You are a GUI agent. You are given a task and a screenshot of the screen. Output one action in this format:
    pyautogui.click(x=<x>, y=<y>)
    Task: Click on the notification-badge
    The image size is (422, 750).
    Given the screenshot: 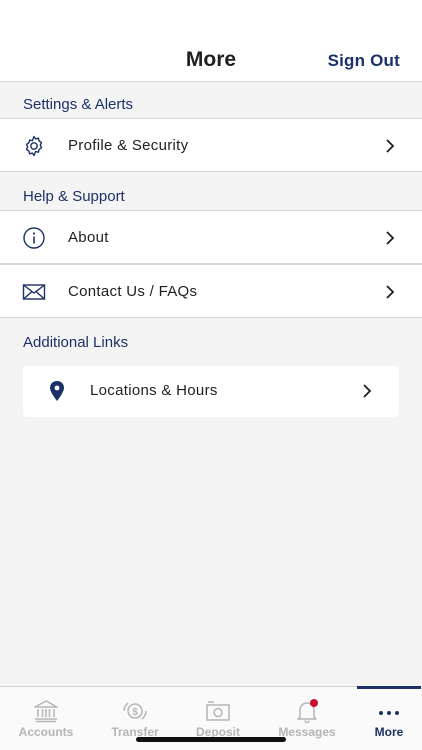 What is the action you would take?
    pyautogui.click(x=314, y=703)
    